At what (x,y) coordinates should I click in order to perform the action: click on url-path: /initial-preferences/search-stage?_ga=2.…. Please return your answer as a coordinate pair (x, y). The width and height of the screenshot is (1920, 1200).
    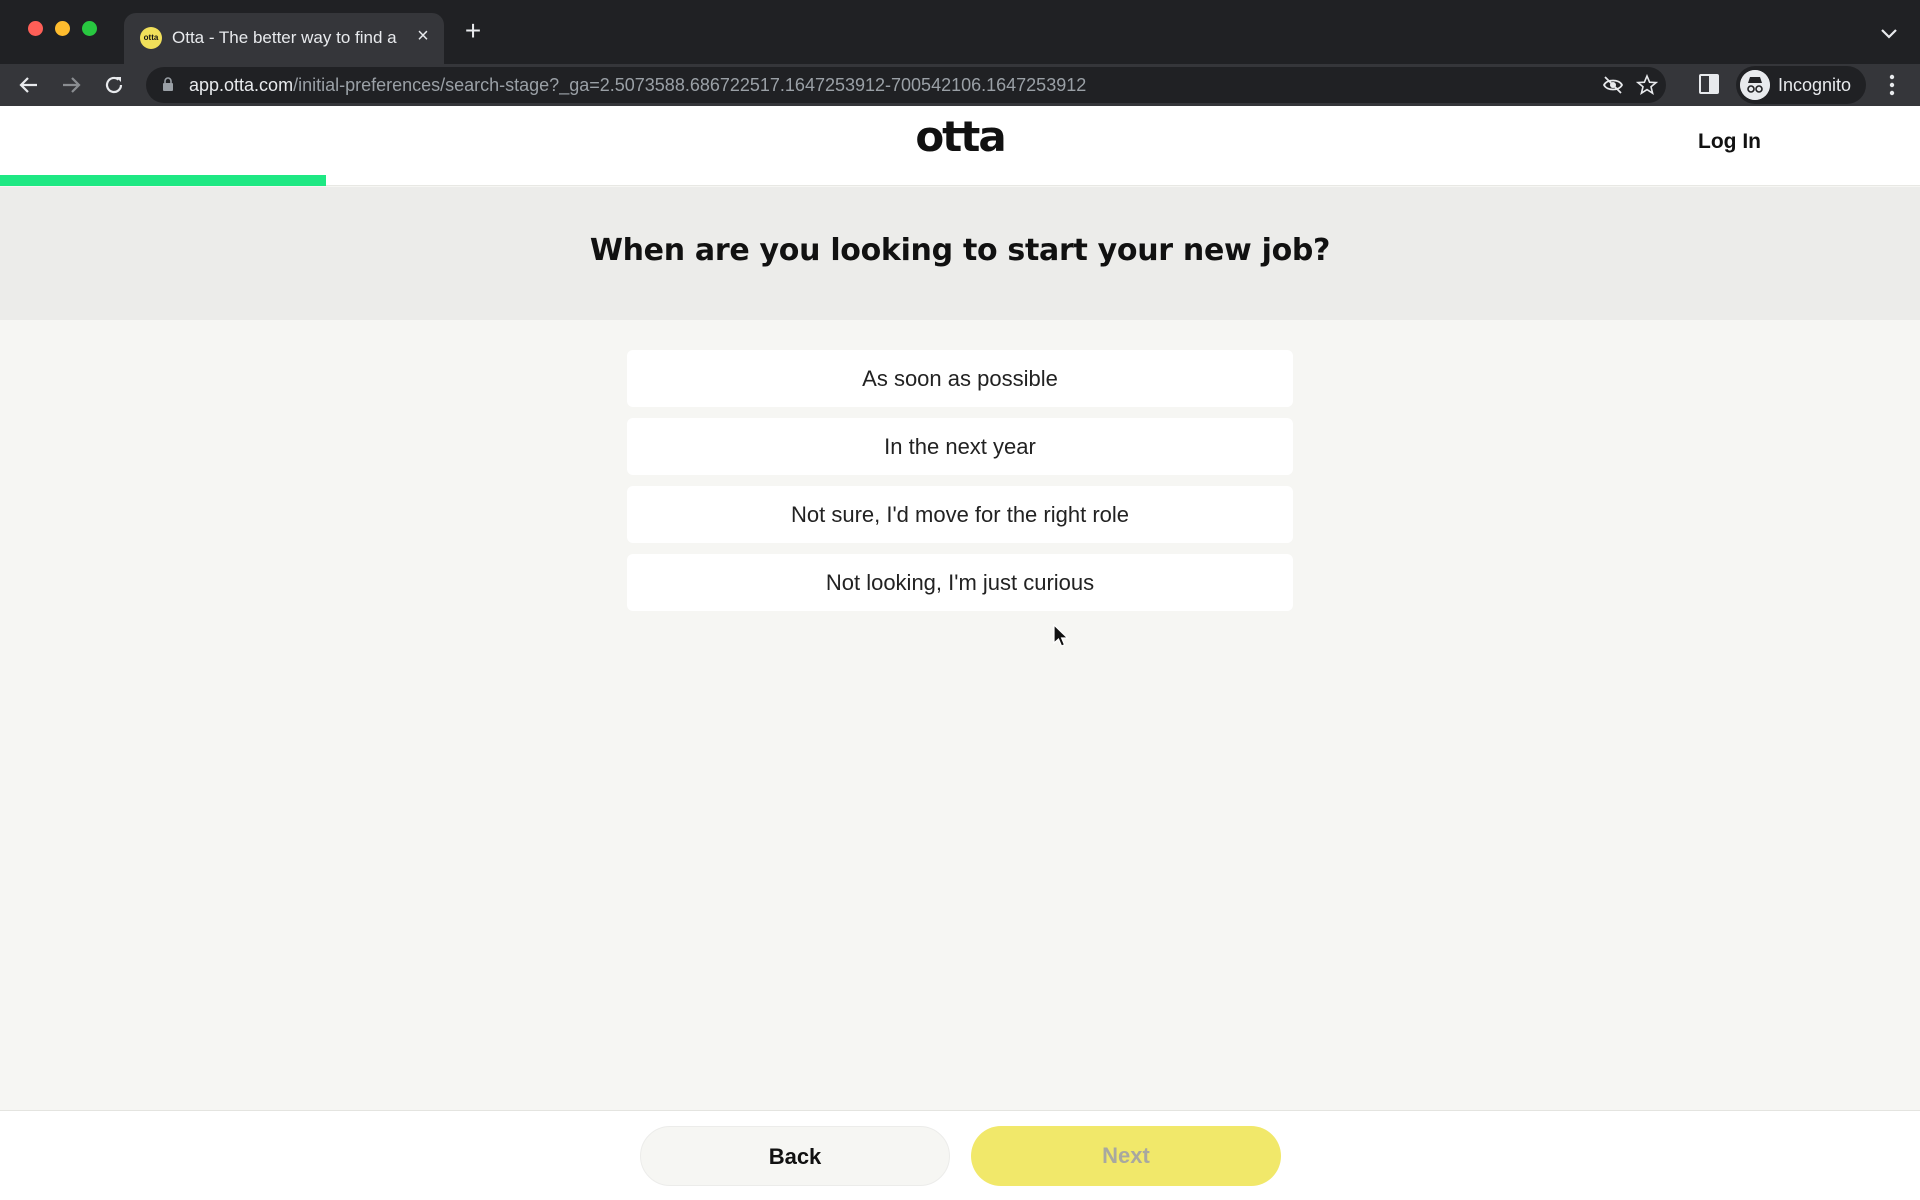
    Looking at the image, I should click on (690, 85).